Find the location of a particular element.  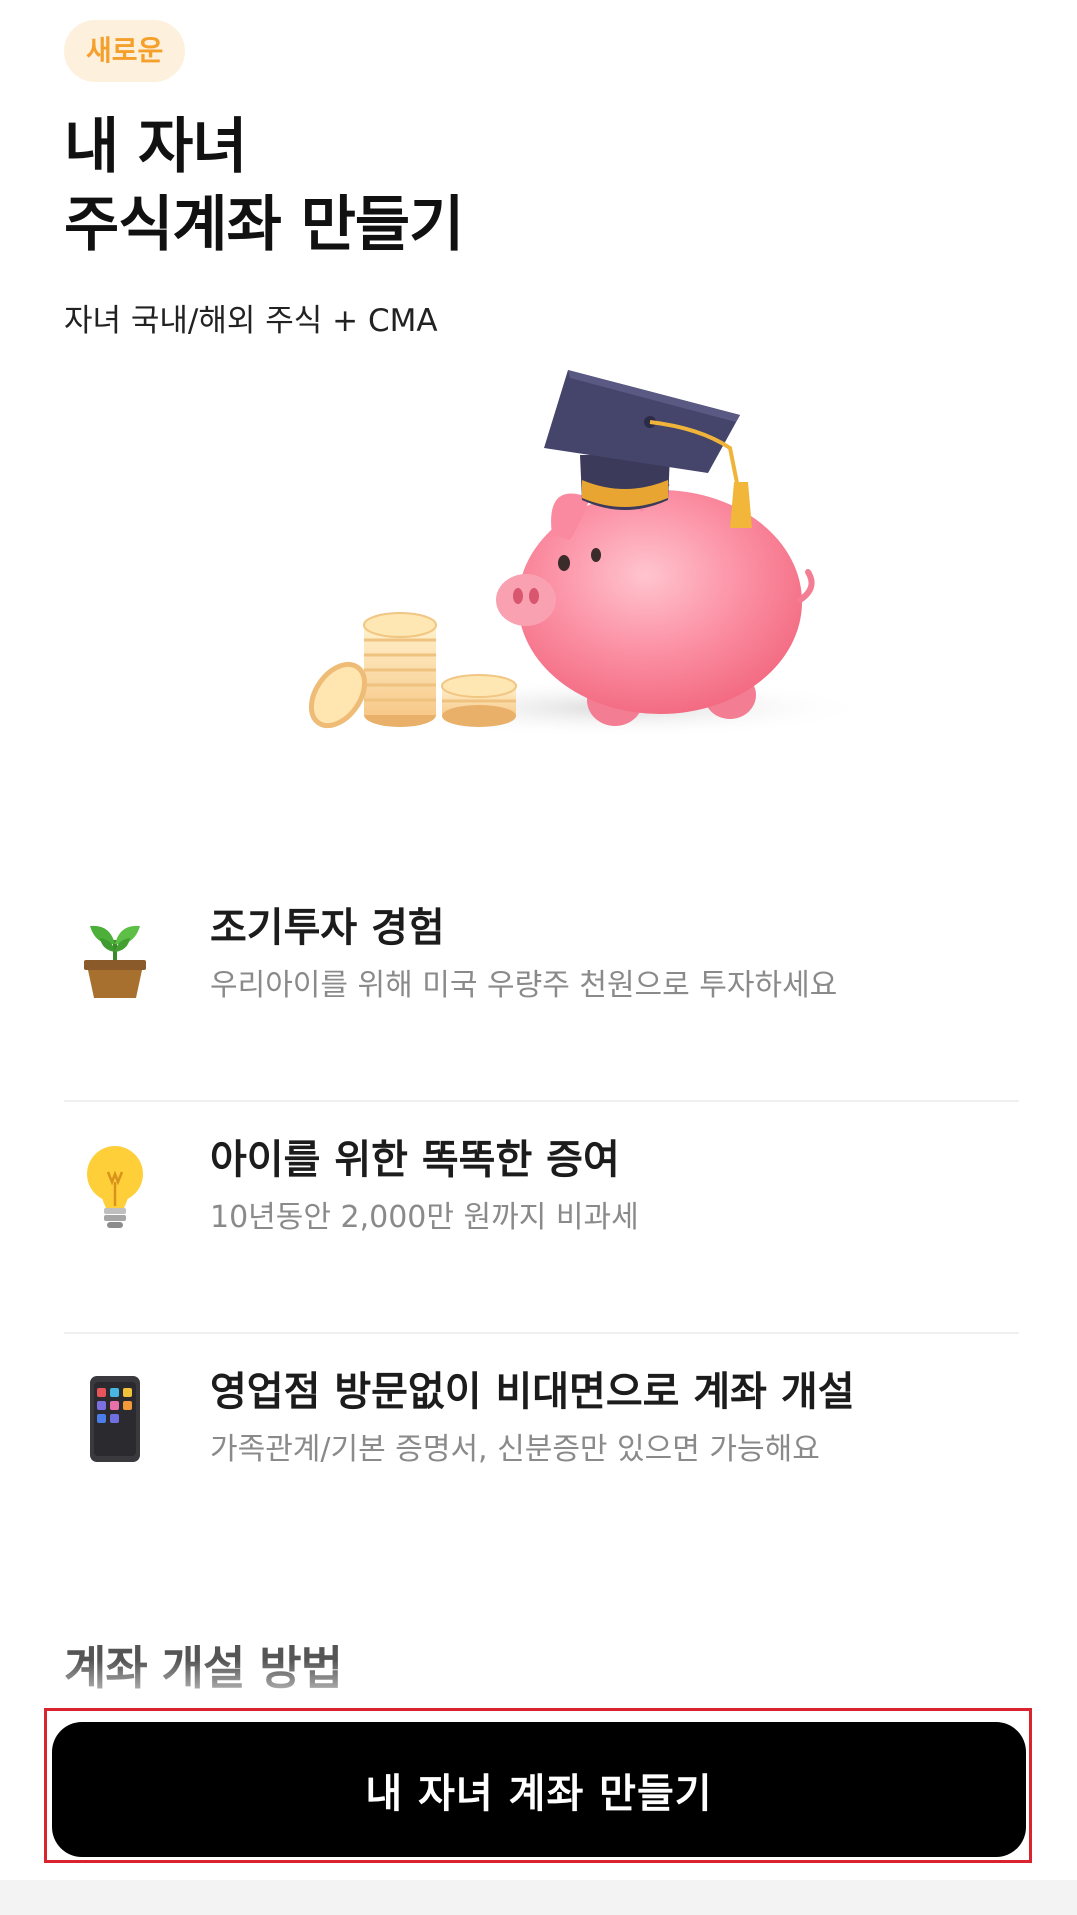

bottom-system-area is located at coordinates (538, 1897).